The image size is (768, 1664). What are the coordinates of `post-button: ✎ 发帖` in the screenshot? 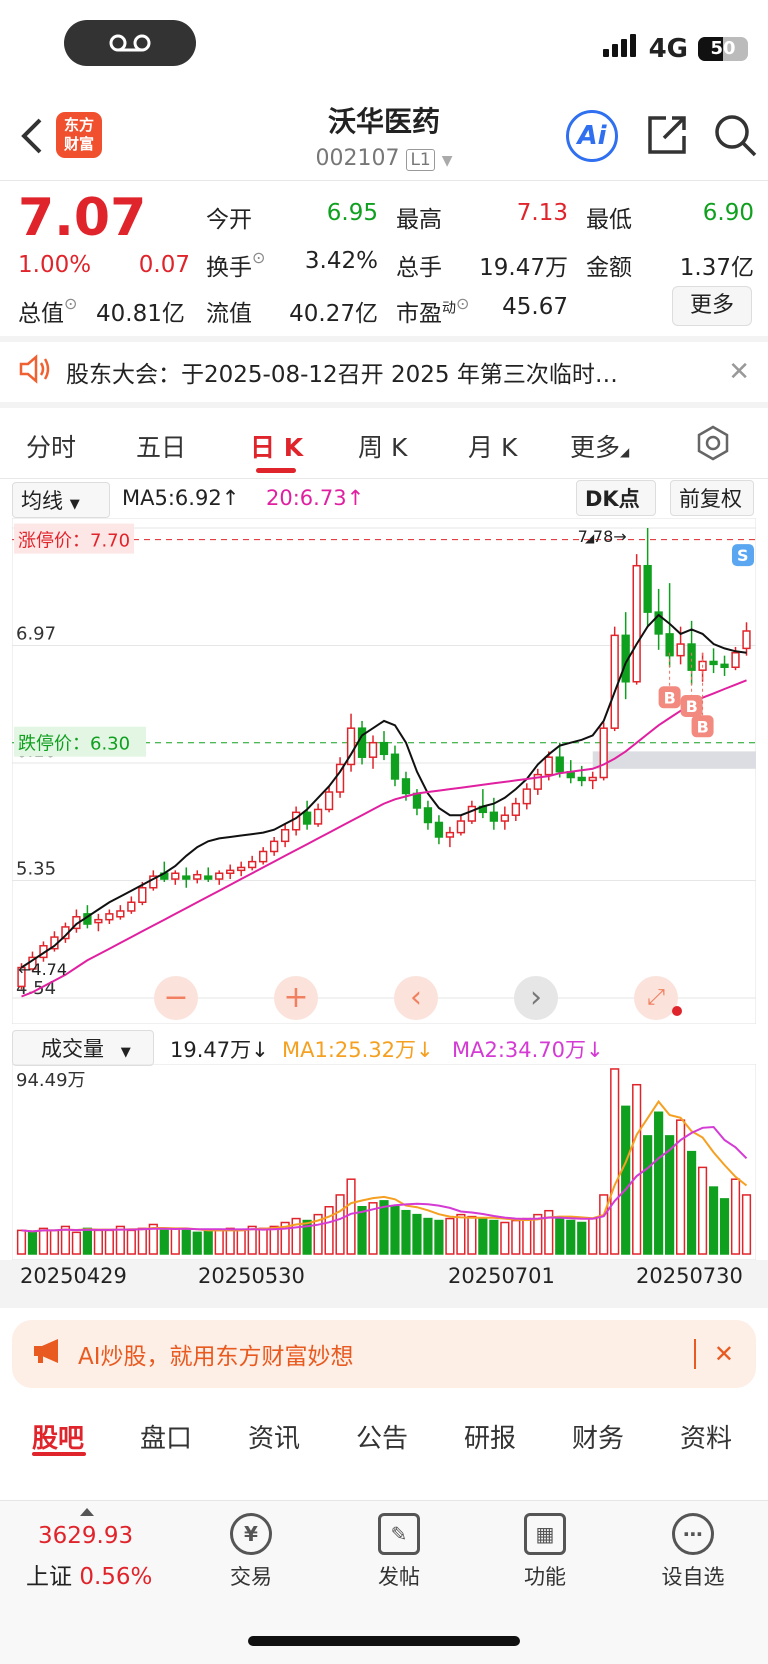 It's located at (399, 1552).